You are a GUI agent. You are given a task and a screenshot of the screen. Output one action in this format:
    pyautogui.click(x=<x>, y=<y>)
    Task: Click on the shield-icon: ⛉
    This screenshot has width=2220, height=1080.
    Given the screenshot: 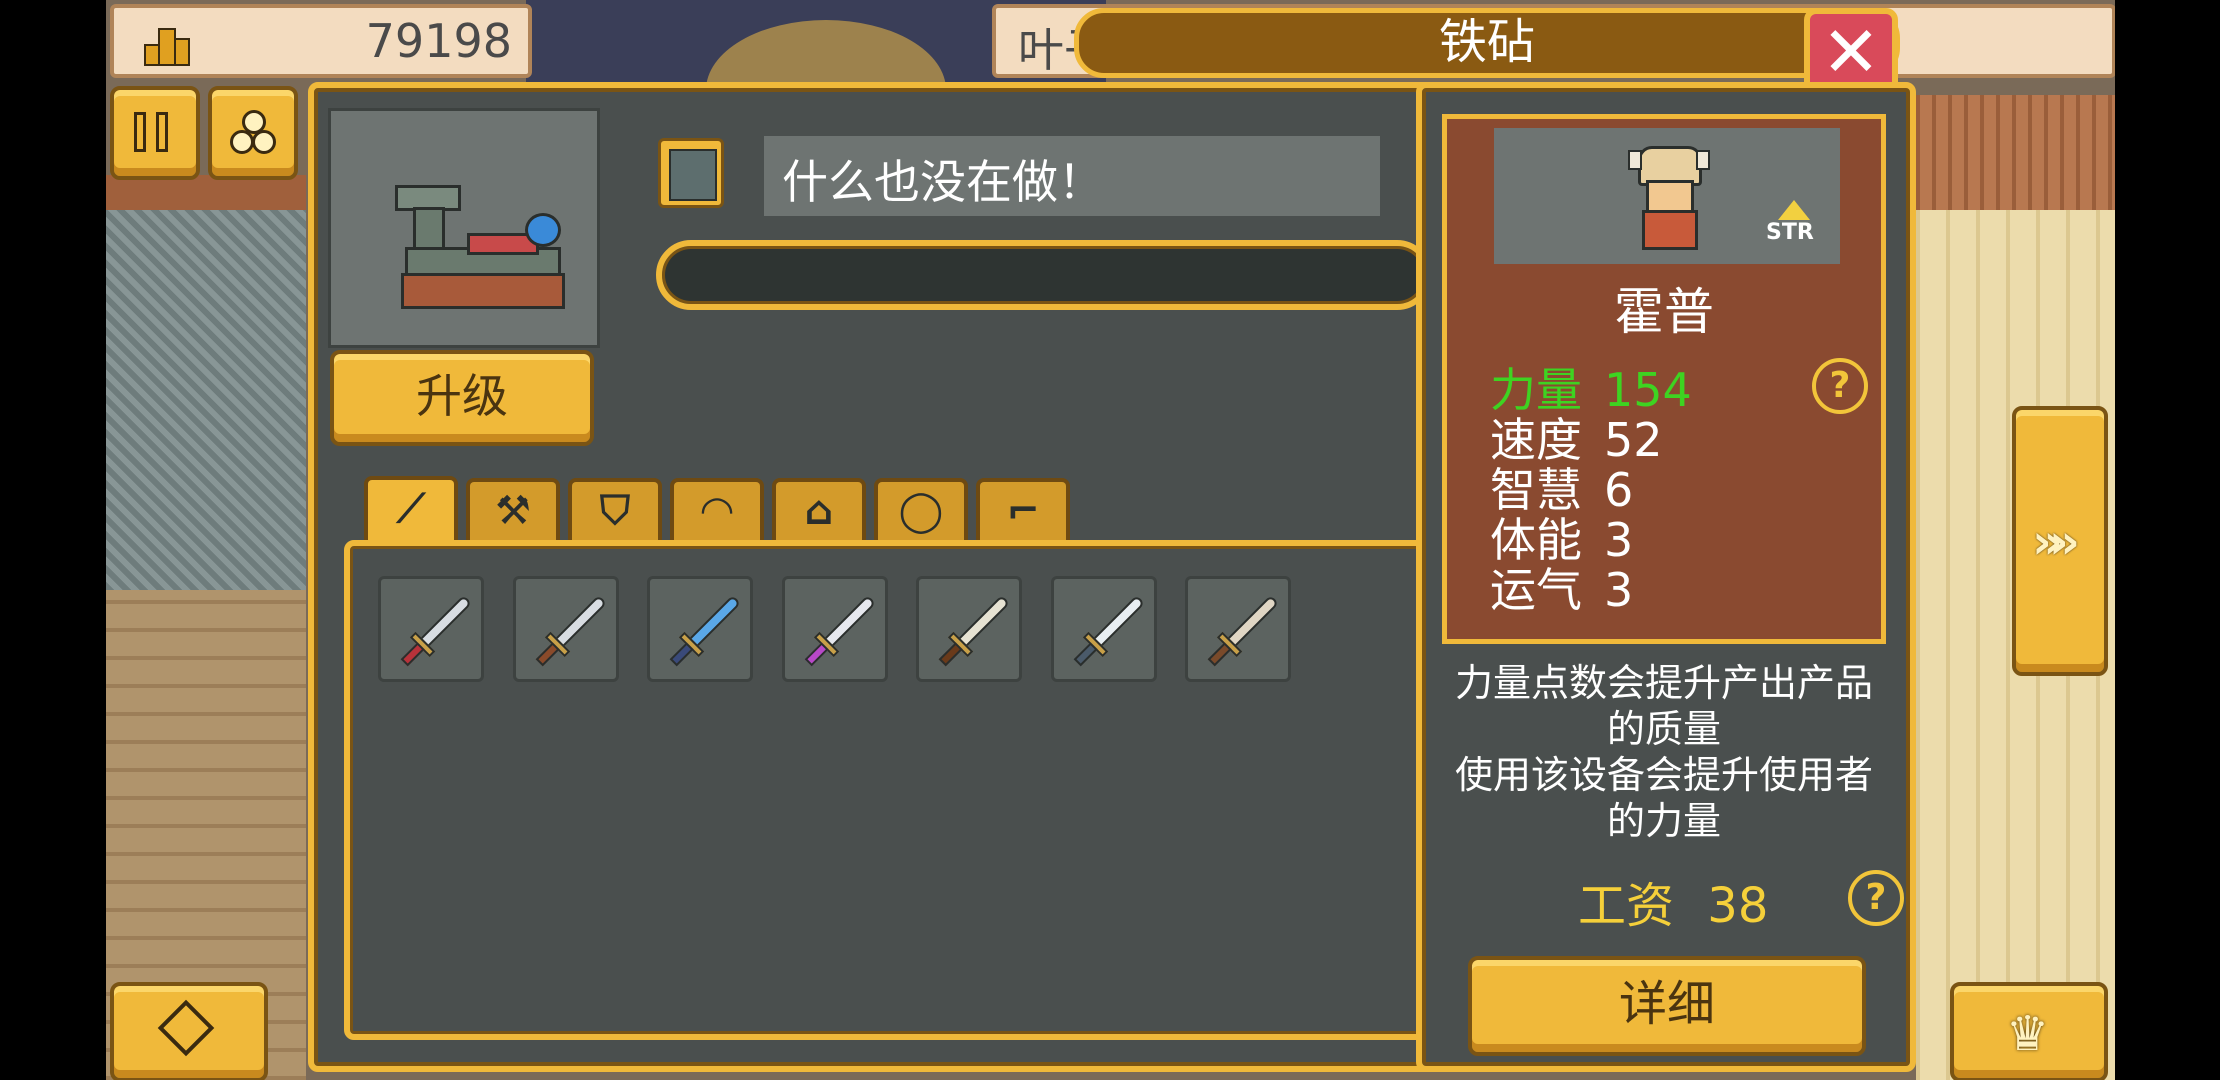 What is the action you would take?
    pyautogui.click(x=615, y=511)
    